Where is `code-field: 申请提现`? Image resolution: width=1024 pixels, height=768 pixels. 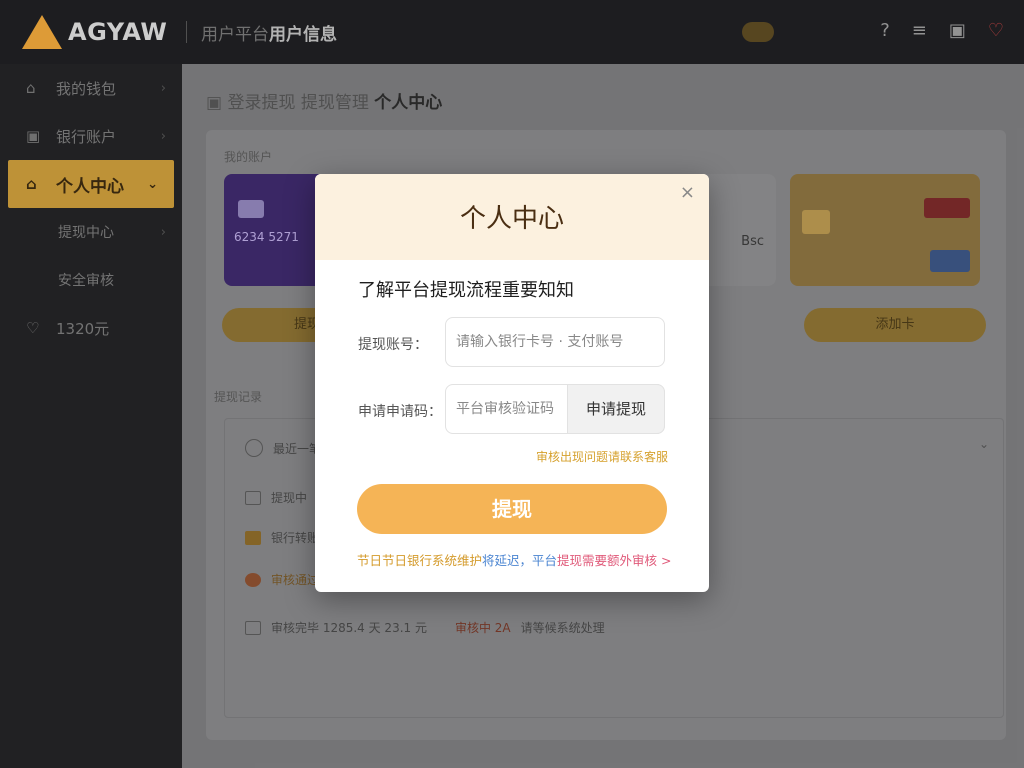 code-field: 申请提现 is located at coordinates (555, 409).